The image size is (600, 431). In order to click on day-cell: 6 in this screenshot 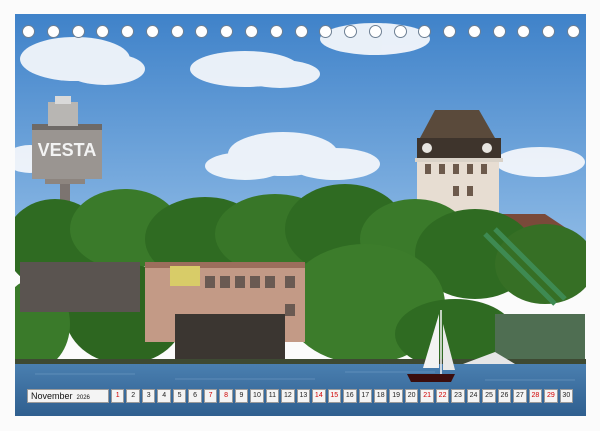, I will do `click(195, 396)`.